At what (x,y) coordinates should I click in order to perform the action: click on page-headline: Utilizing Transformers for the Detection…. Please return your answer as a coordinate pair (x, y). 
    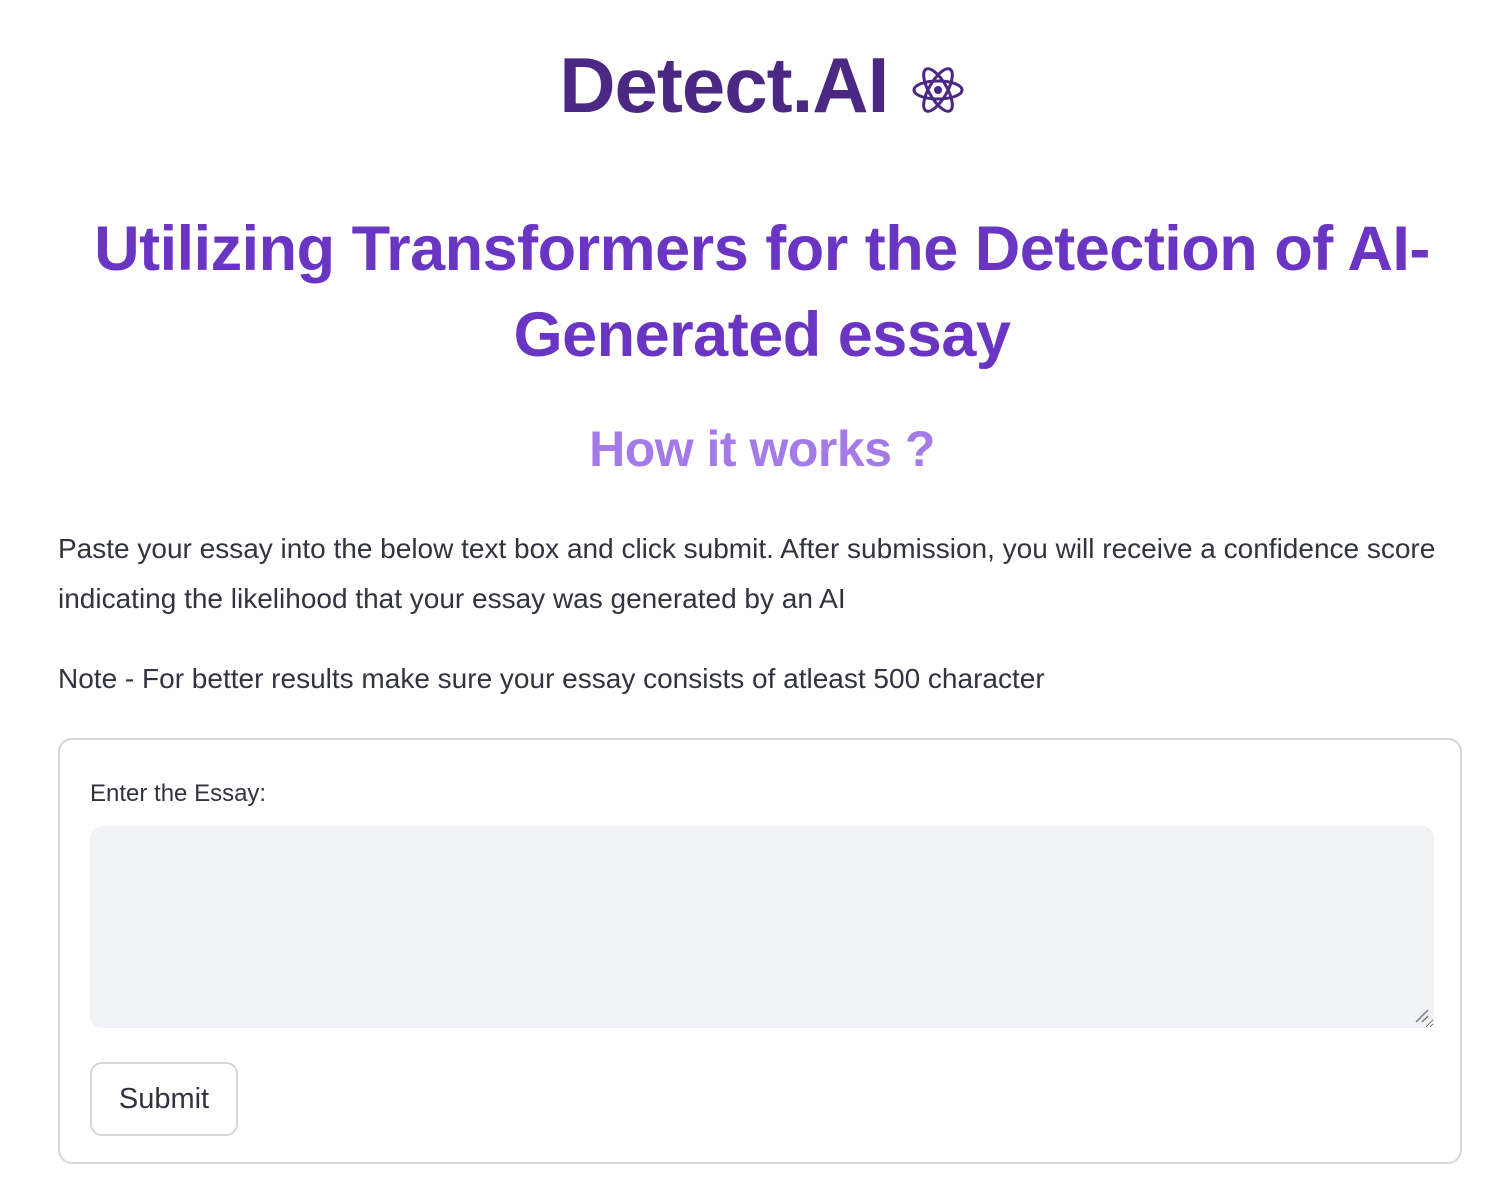
    Looking at the image, I should click on (762, 292).